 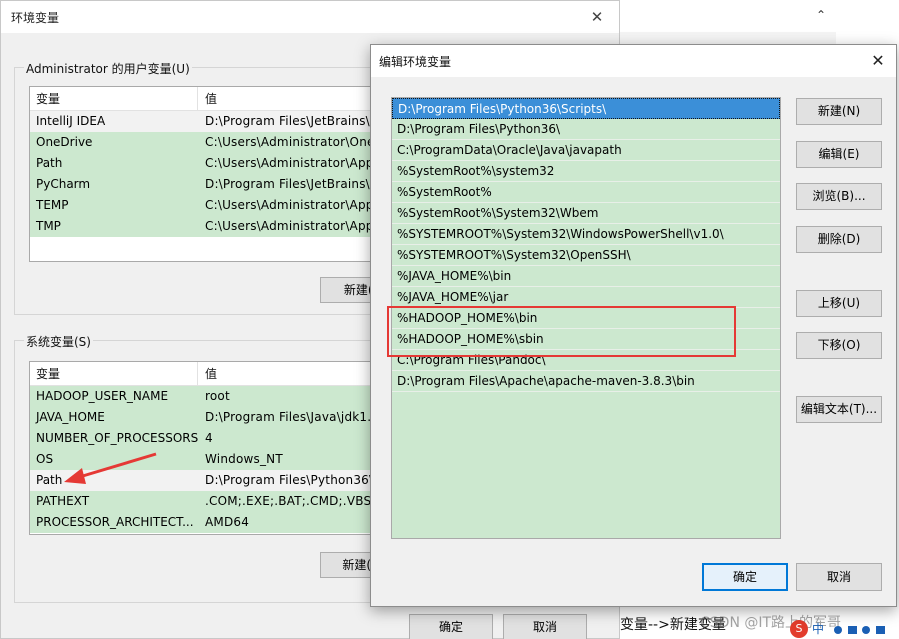 What do you see at coordinates (759, 16) in the screenshot?
I see `background-window-titlebar` at bounding box center [759, 16].